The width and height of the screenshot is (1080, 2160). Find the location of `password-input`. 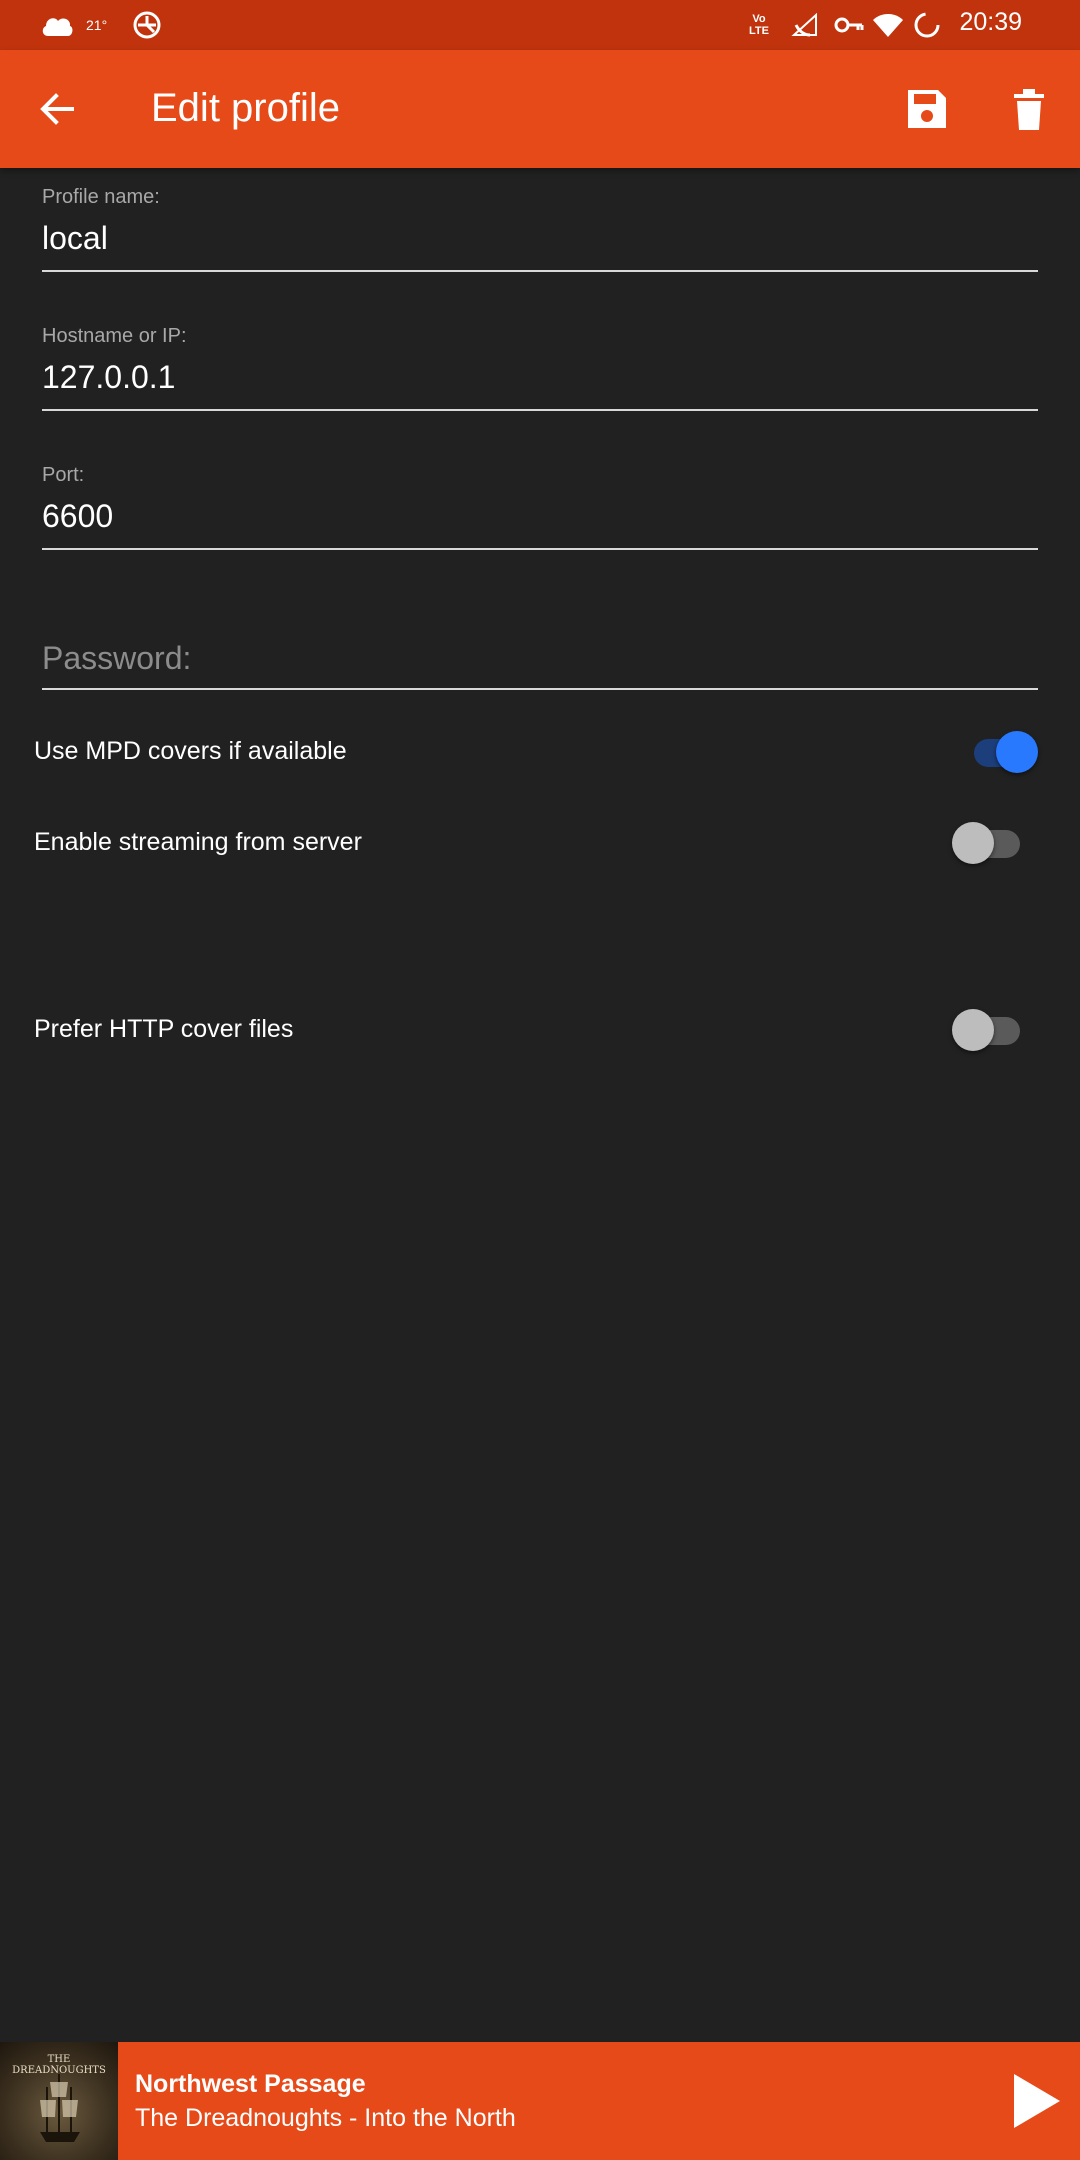

password-input is located at coordinates (540, 658).